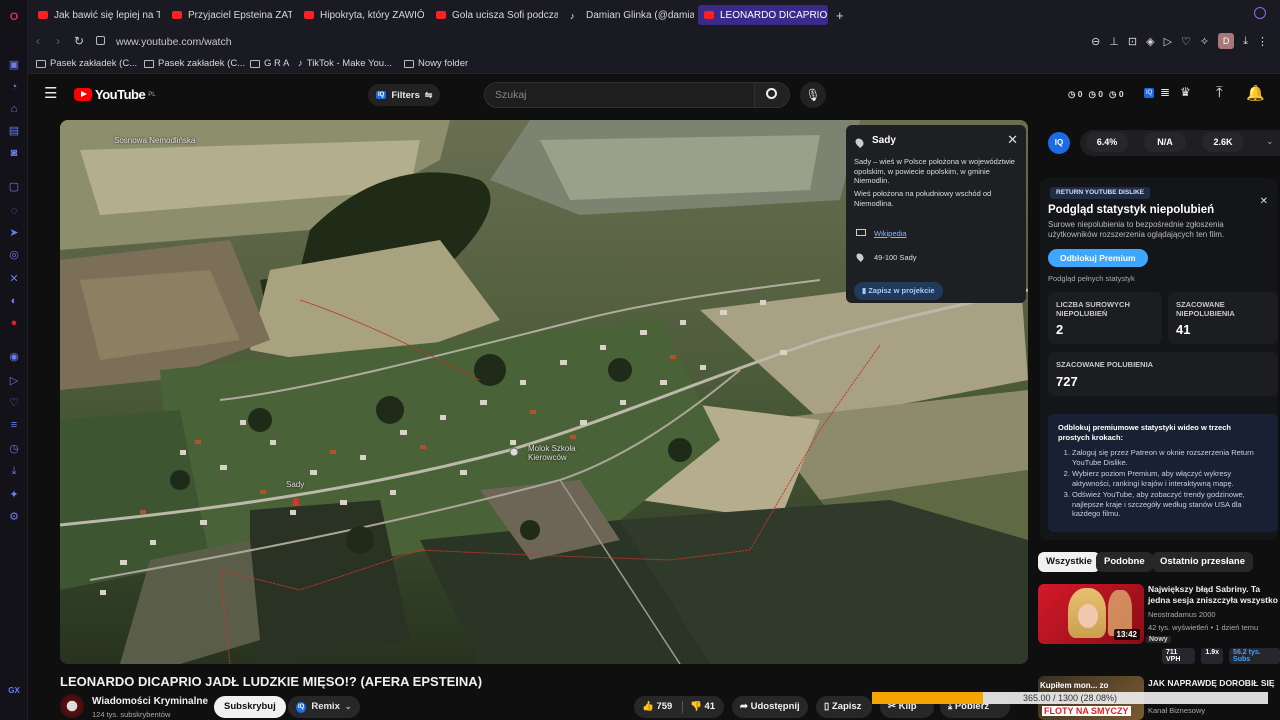  I want to click on bag-icon: ⌂, so click(14, 109).